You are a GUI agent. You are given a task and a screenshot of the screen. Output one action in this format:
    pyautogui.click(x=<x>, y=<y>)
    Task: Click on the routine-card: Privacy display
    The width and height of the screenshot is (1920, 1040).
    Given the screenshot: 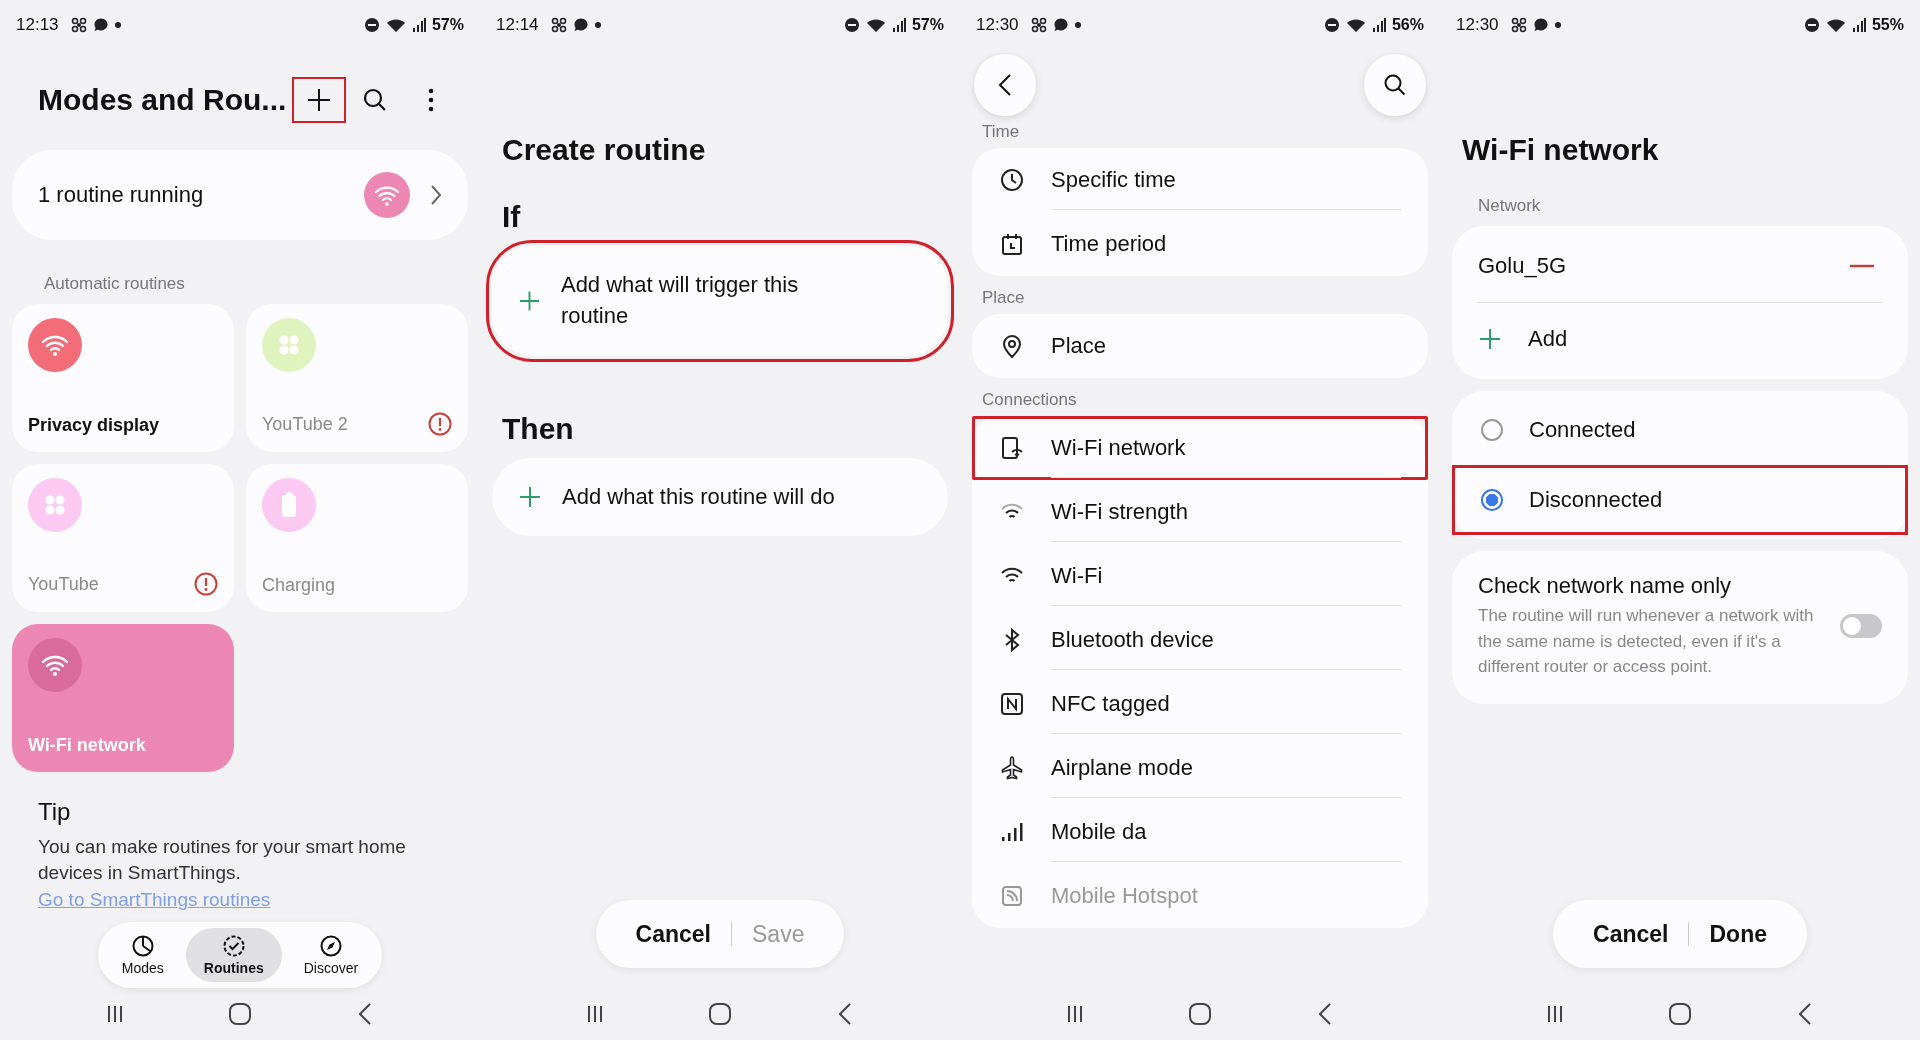 What is the action you would take?
    pyautogui.click(x=123, y=378)
    